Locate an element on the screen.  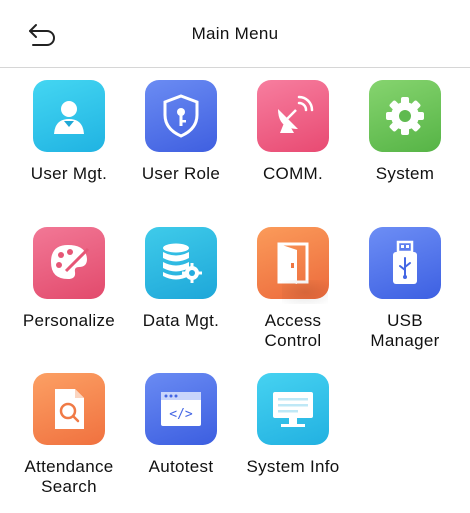
shield-key-icon is located at coordinates (181, 116).